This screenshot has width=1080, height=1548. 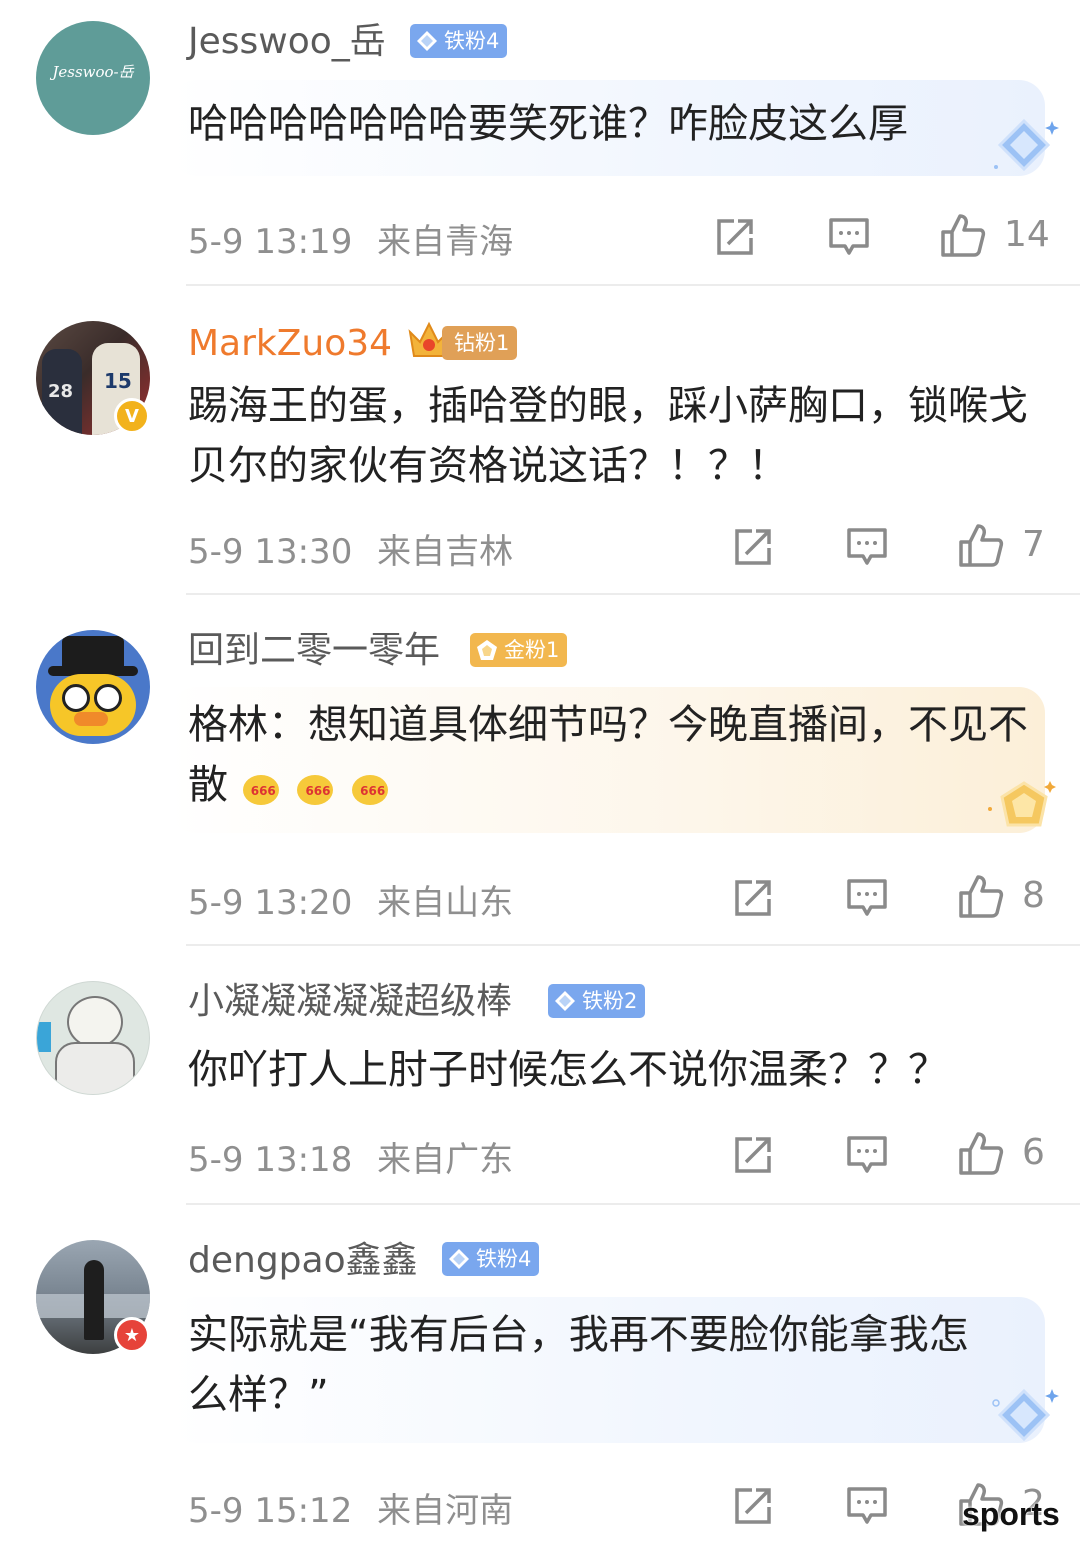 What do you see at coordinates (270, 1160) in the screenshot?
I see `comment-time: 5-9 13:18` at bounding box center [270, 1160].